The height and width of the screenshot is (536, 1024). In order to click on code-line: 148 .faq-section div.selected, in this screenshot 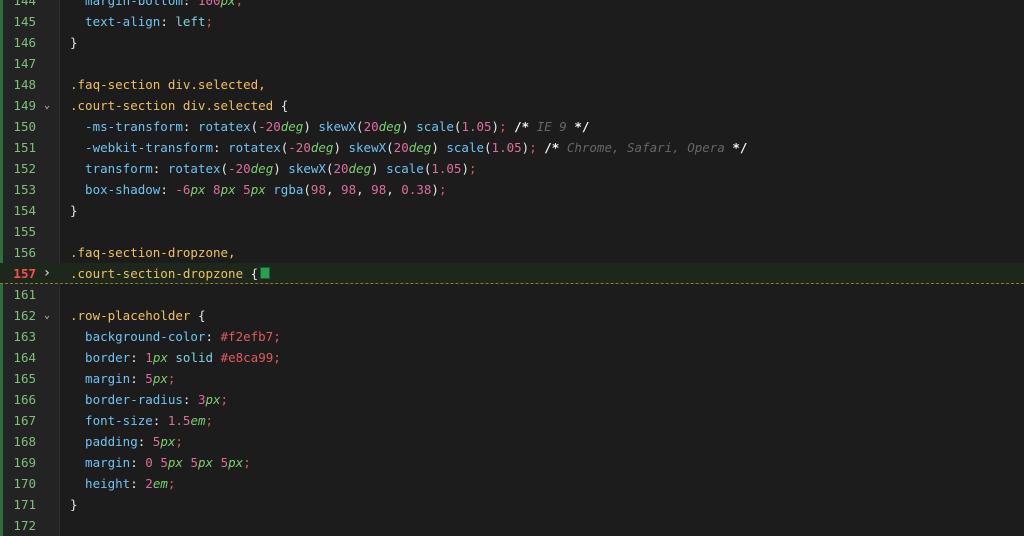, I will do `click(512, 84)`.